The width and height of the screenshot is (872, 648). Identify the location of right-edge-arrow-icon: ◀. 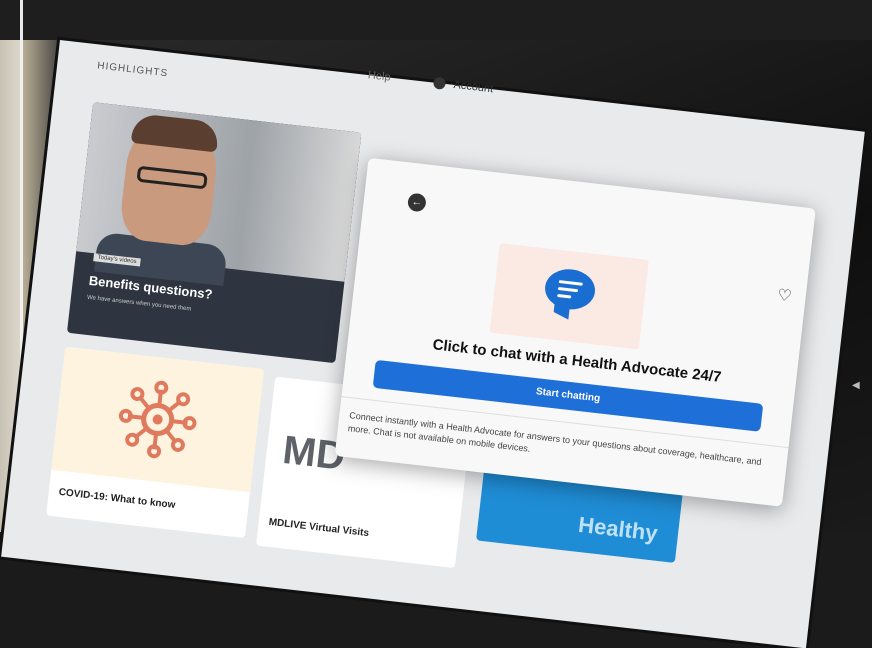
(856, 385).